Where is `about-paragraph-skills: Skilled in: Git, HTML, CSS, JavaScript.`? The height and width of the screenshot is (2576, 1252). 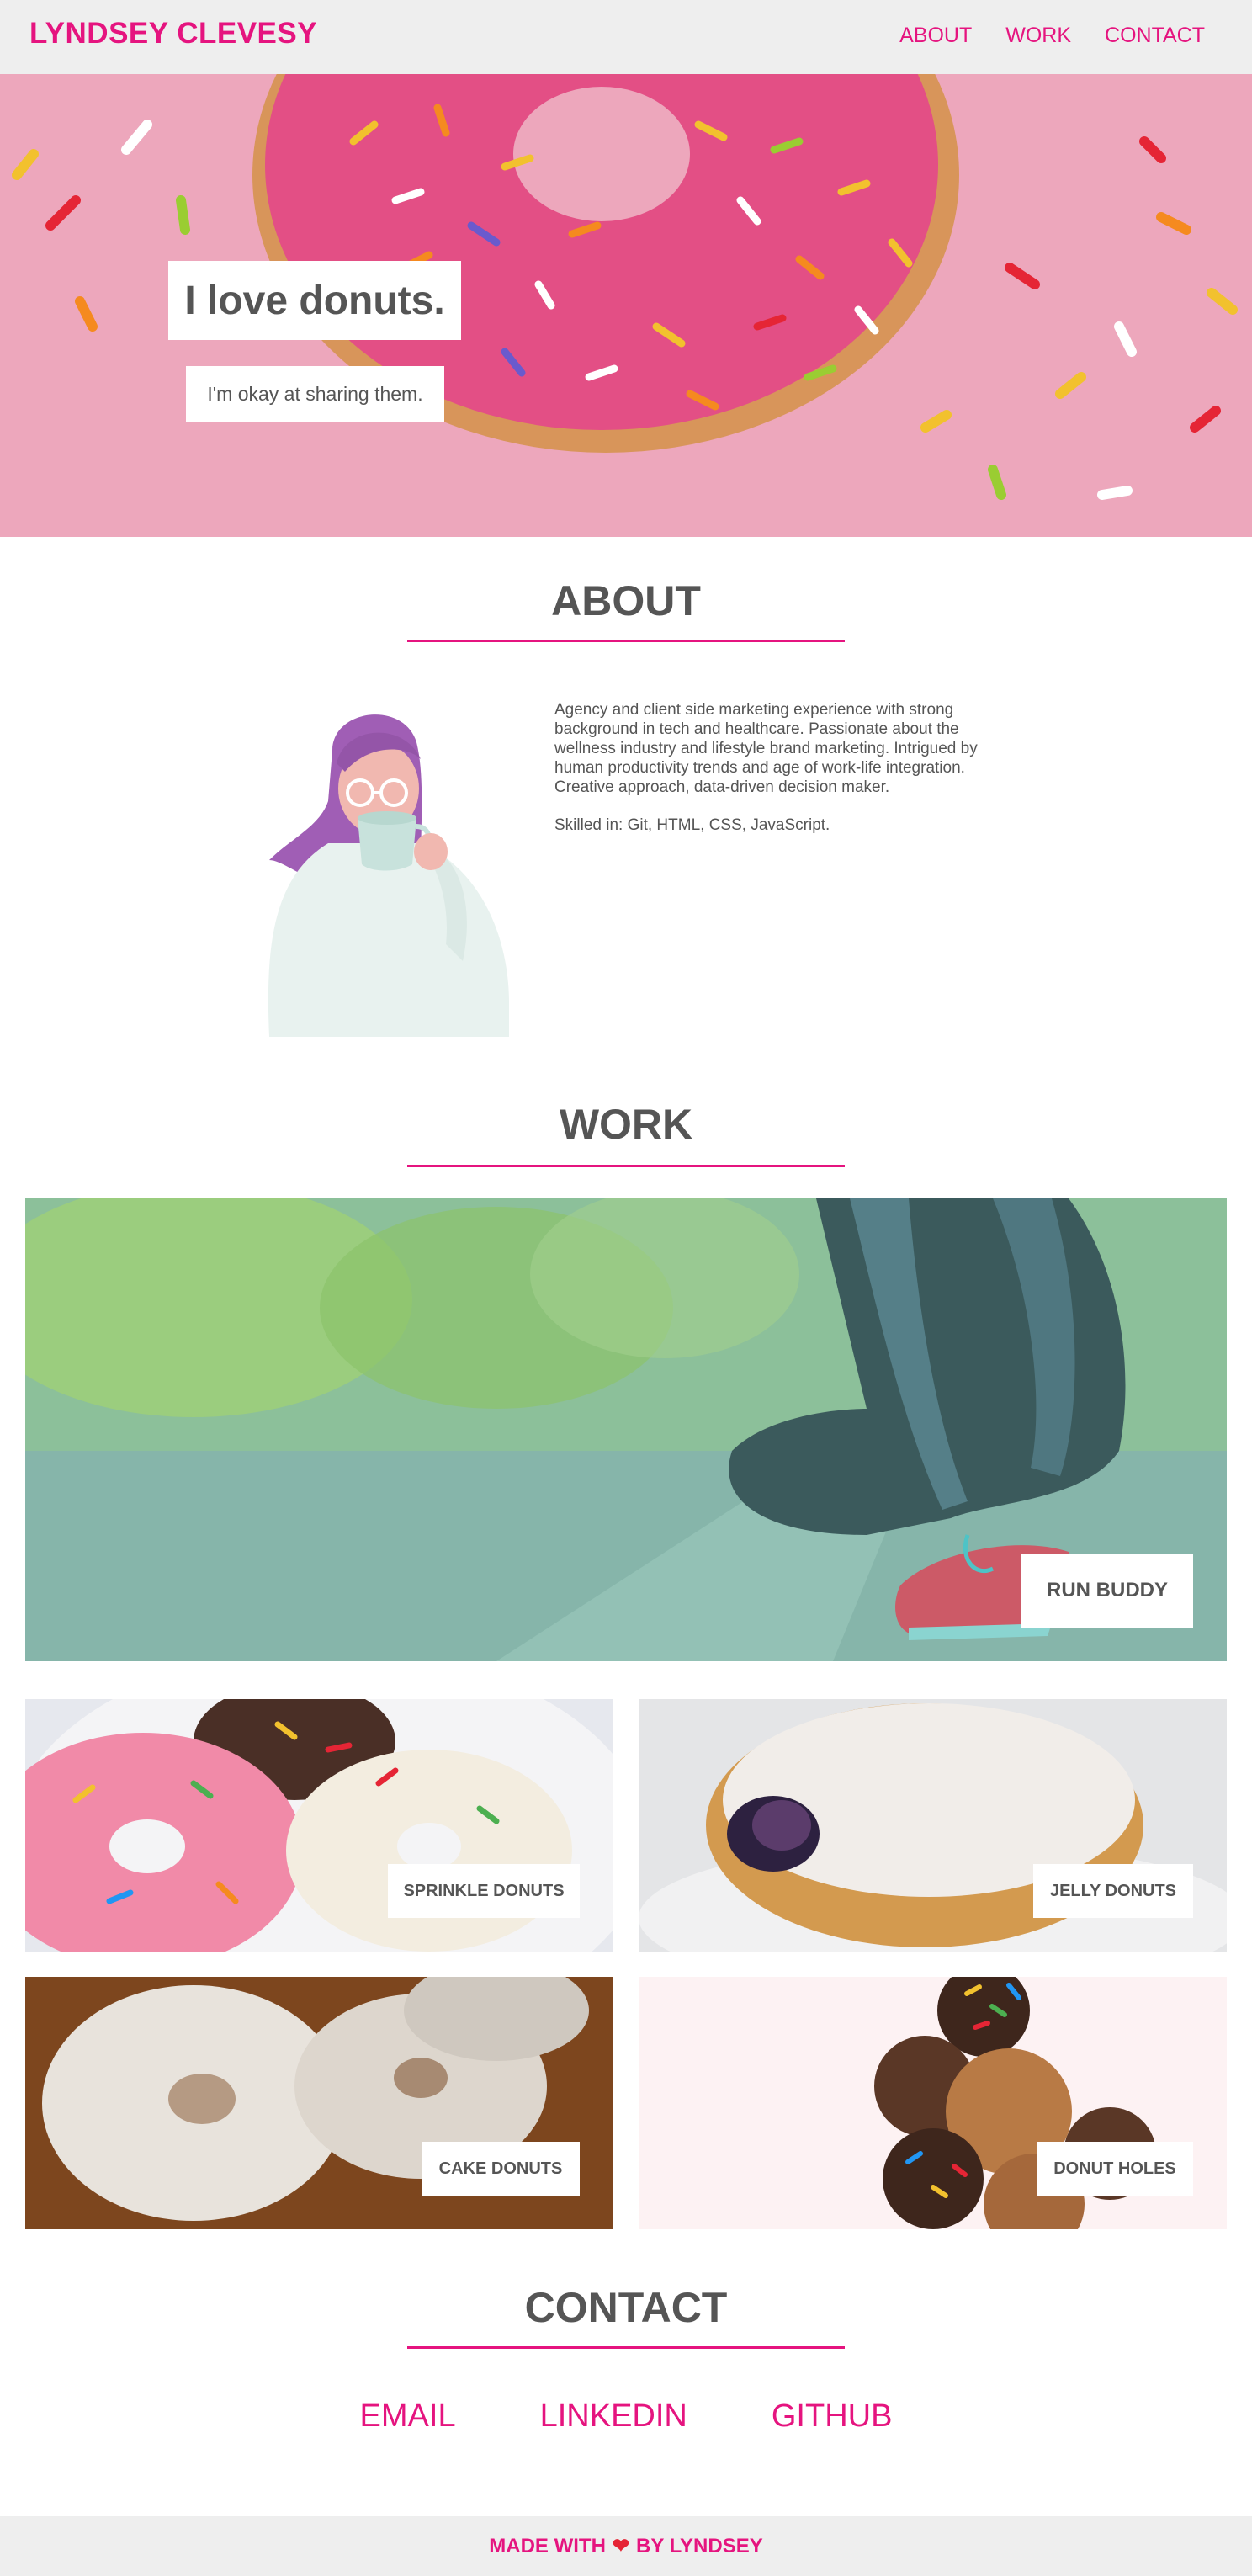
about-paragraph-skills: Skilled in: Git, HTML, CSS, JavaScript. is located at coordinates (692, 825).